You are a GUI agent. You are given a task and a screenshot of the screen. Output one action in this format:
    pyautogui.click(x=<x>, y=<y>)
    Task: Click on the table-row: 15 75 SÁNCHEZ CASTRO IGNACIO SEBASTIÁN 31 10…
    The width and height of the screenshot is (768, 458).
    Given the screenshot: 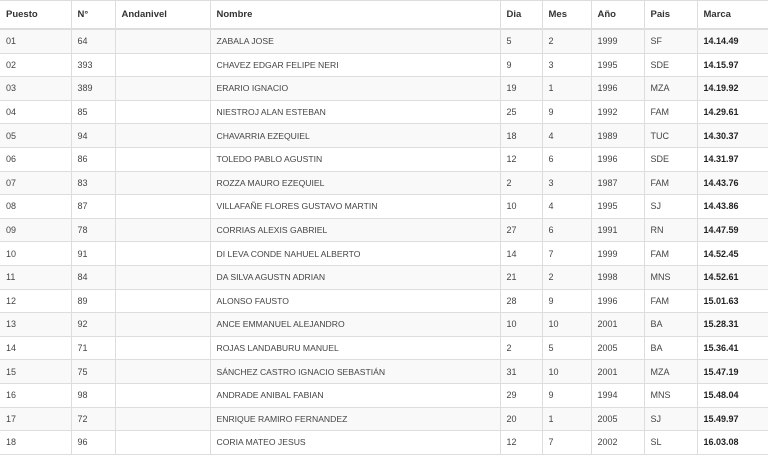 What is the action you would take?
    pyautogui.click(x=384, y=371)
    